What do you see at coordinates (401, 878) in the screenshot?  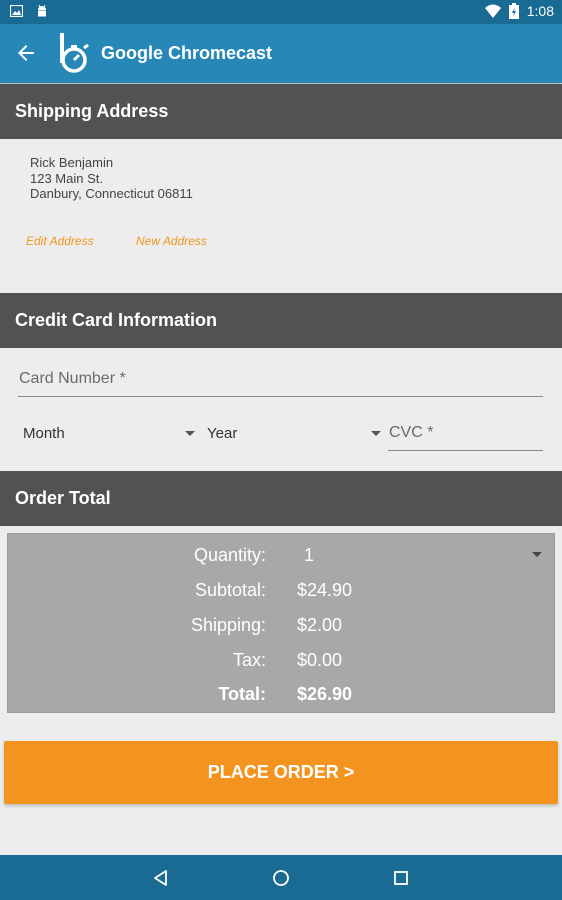 I see `recents-square-icon` at bounding box center [401, 878].